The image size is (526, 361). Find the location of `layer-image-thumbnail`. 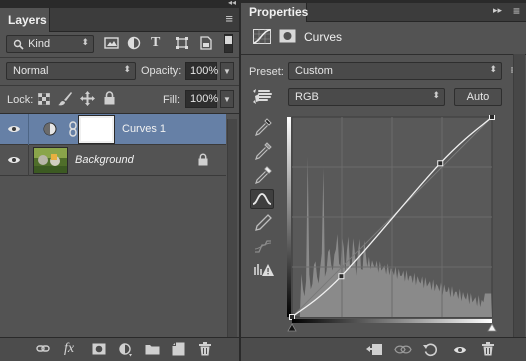

layer-image-thumbnail is located at coordinates (50, 160).